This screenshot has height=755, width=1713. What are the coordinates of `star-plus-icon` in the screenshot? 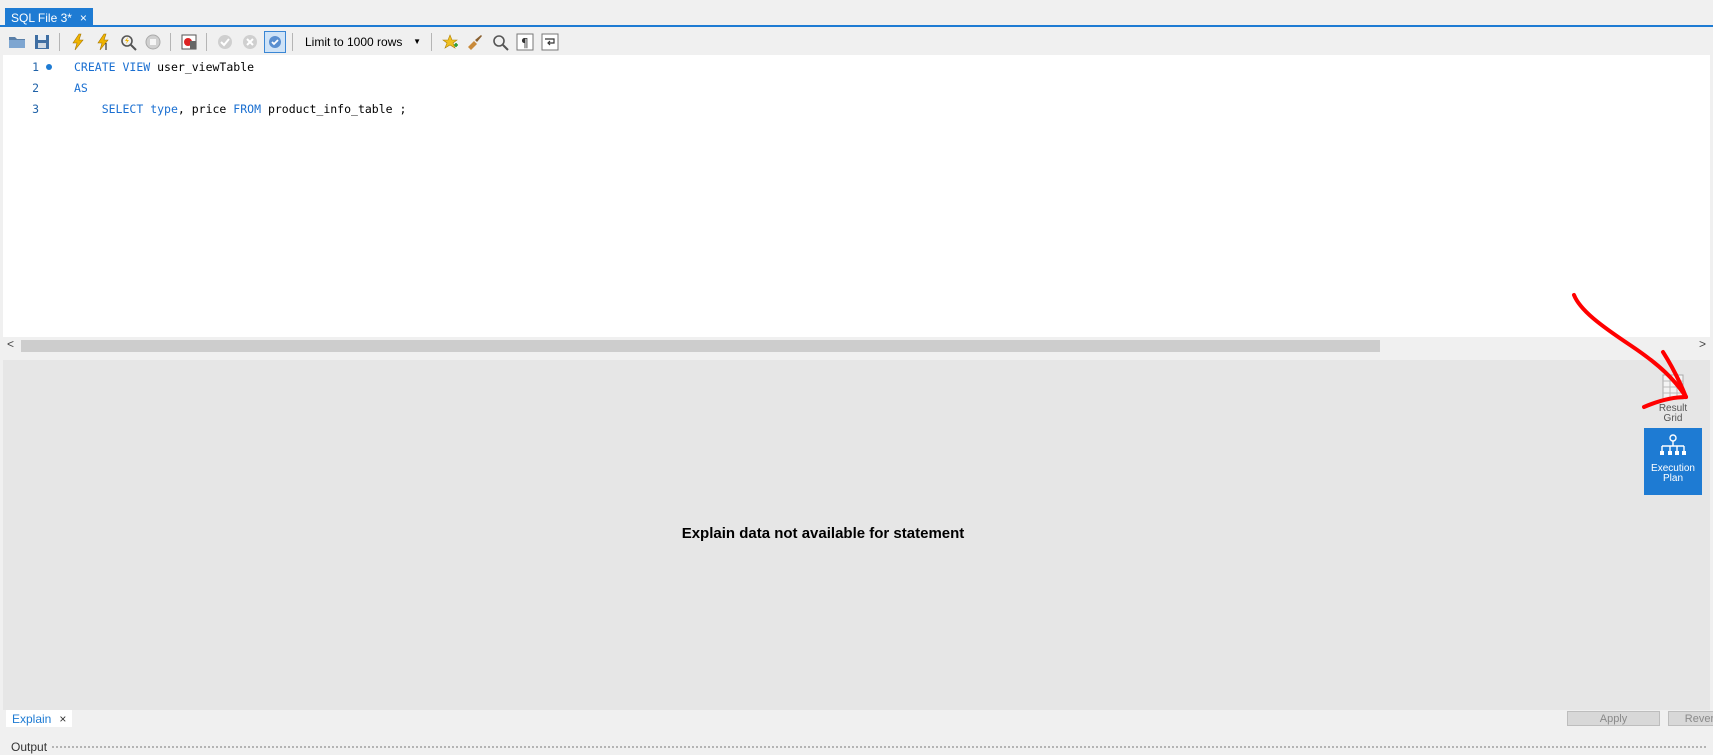 It's located at (450, 41).